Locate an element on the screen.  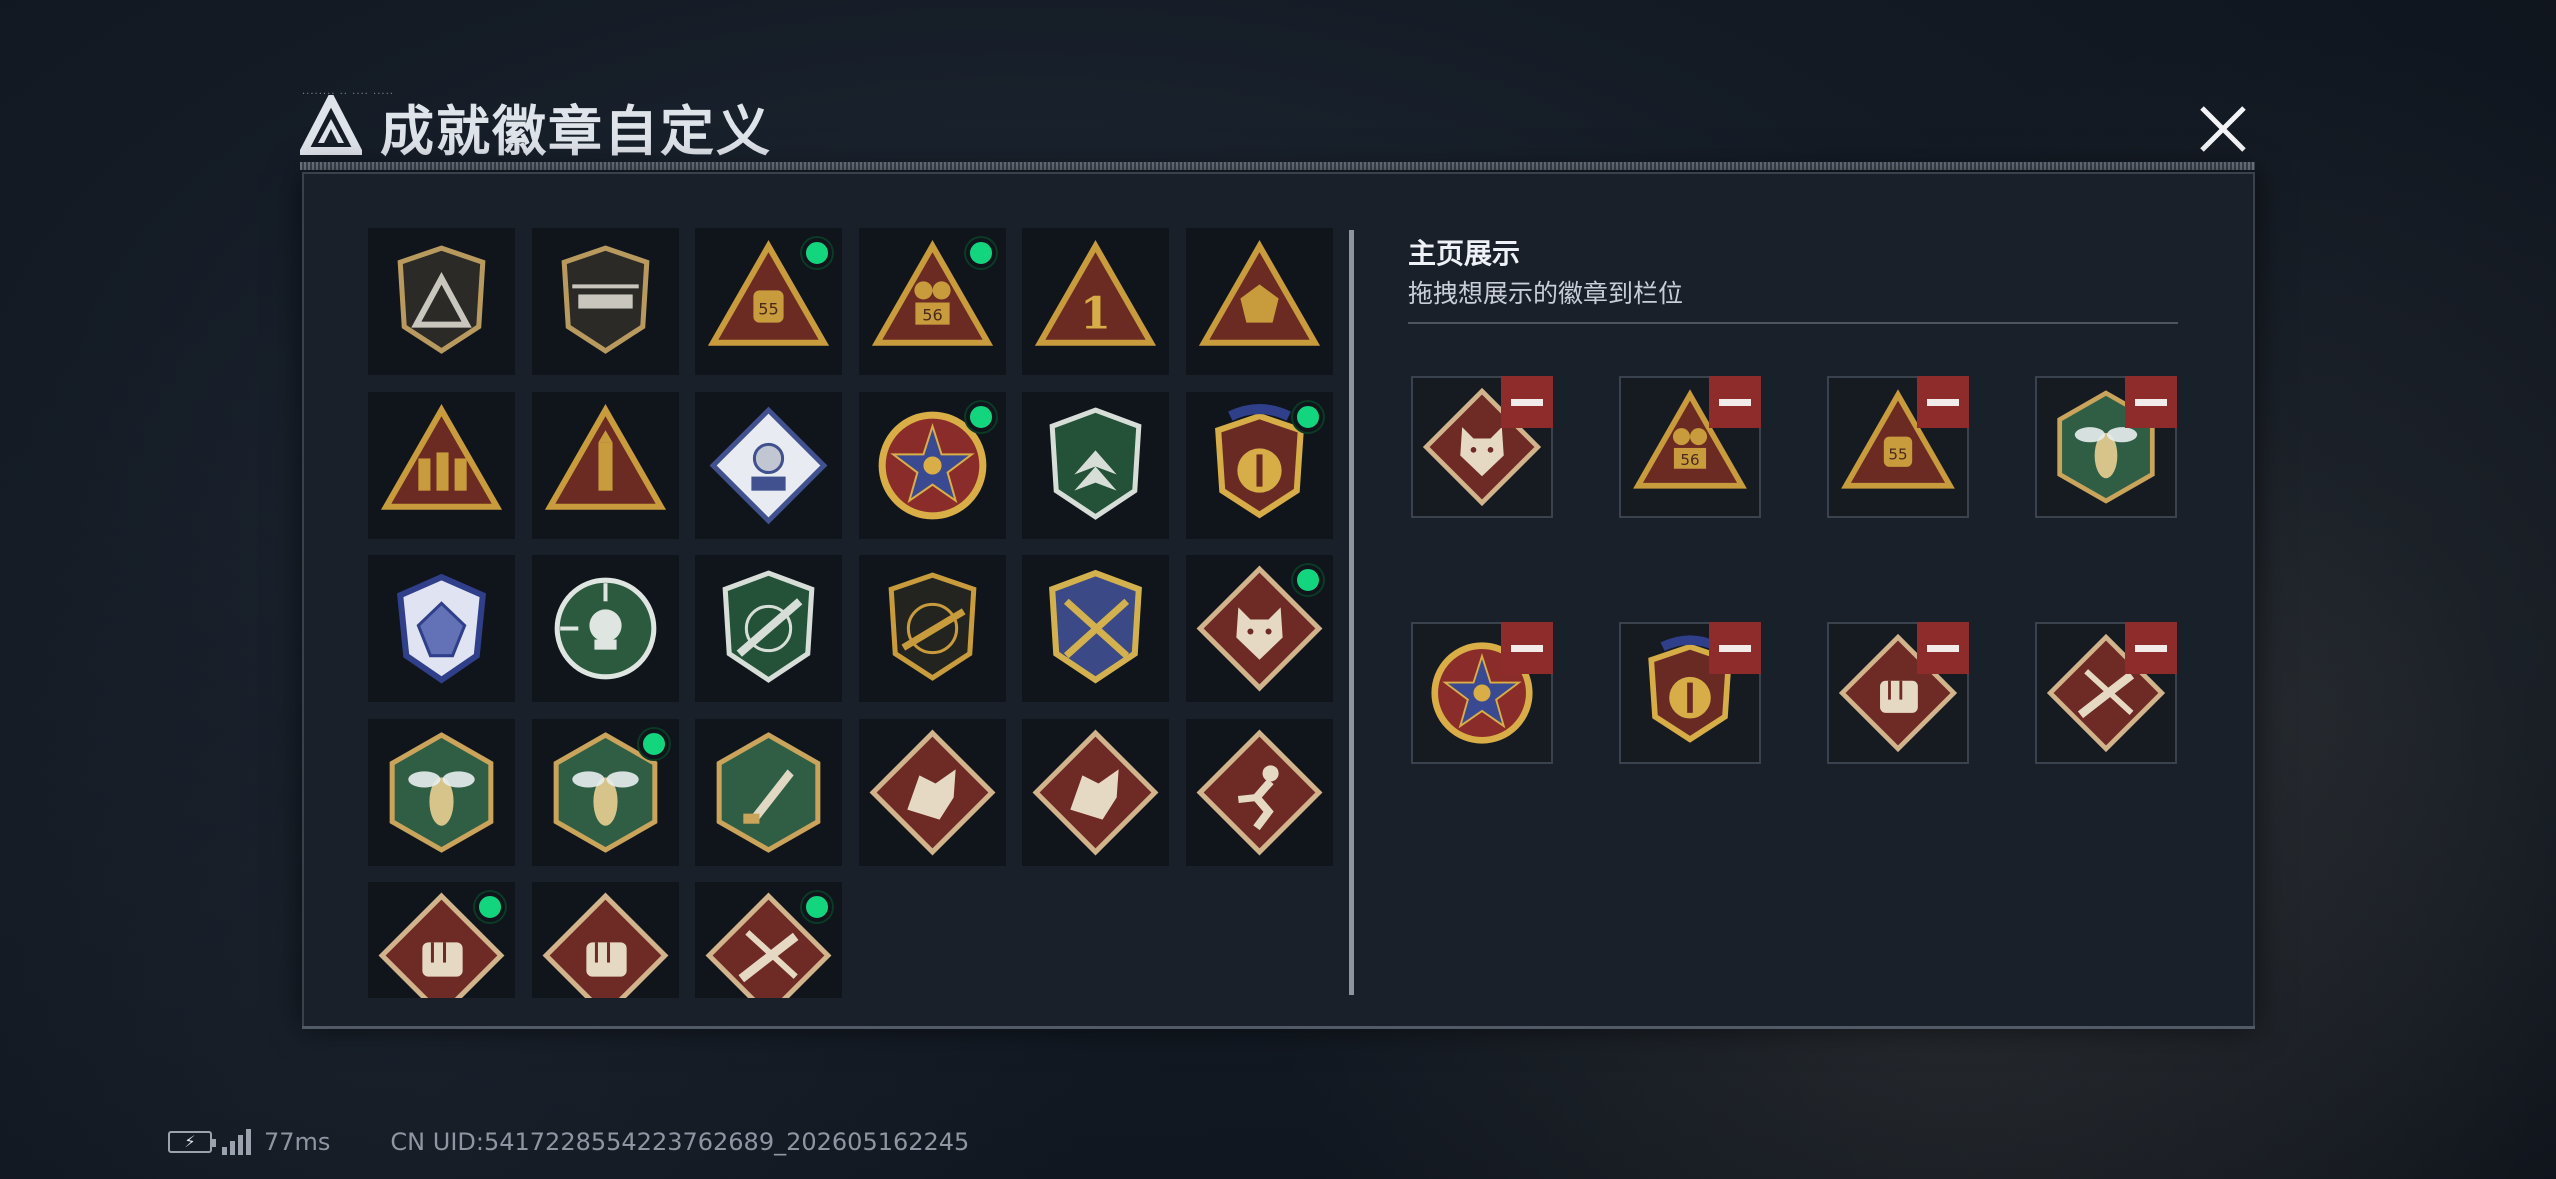
dragon-badge-2-icon is located at coordinates (1095, 792).